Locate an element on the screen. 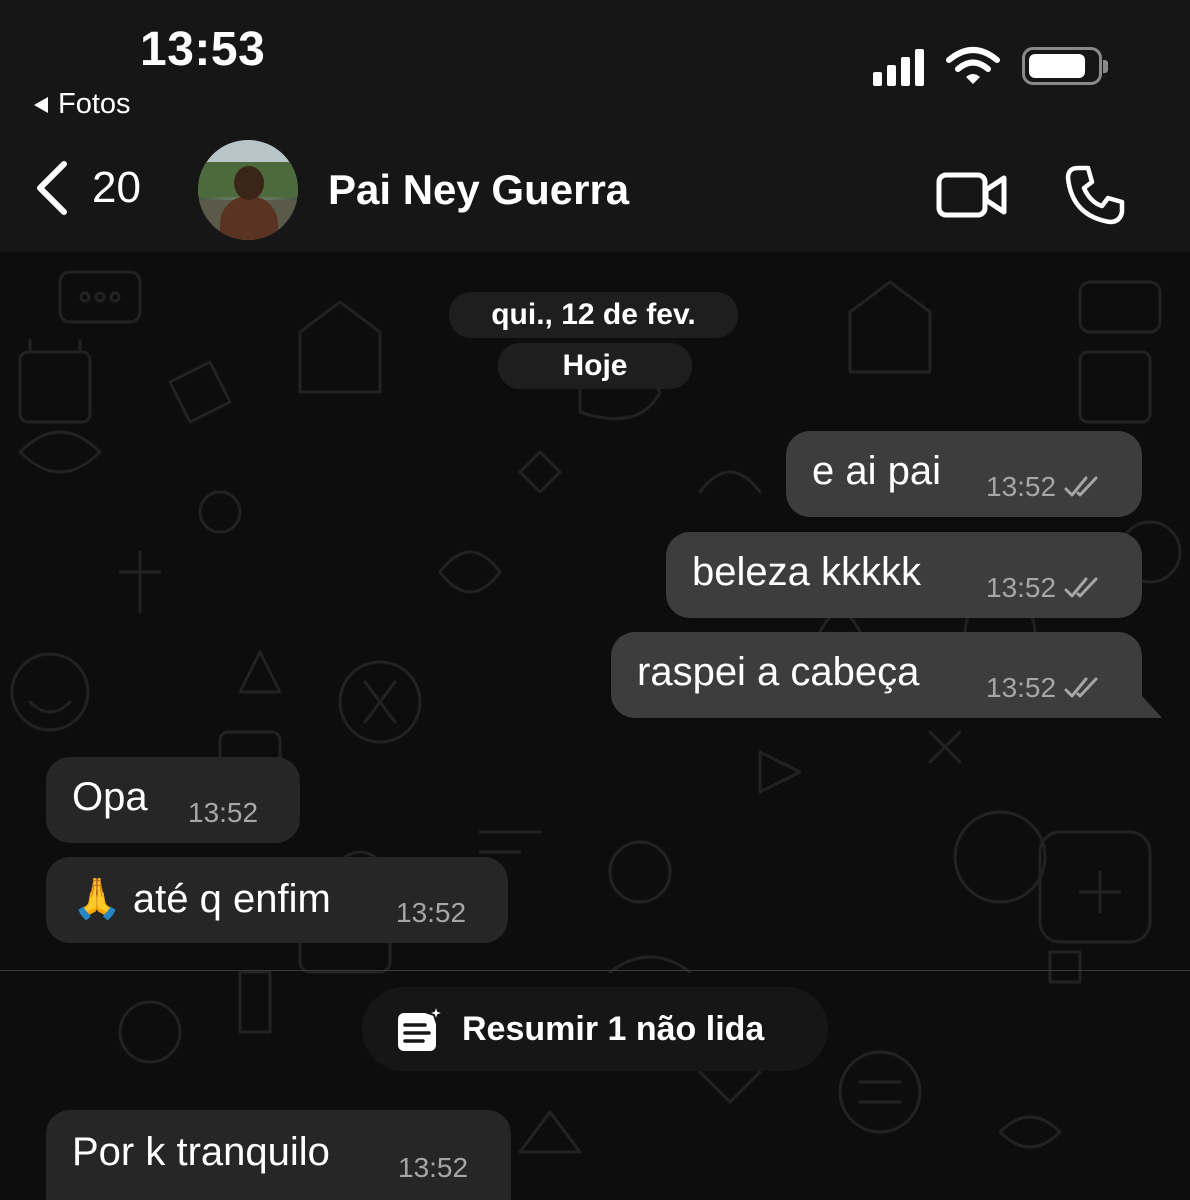 This screenshot has height=1200, width=1190. phone-call-icon is located at coordinates (1095, 195).